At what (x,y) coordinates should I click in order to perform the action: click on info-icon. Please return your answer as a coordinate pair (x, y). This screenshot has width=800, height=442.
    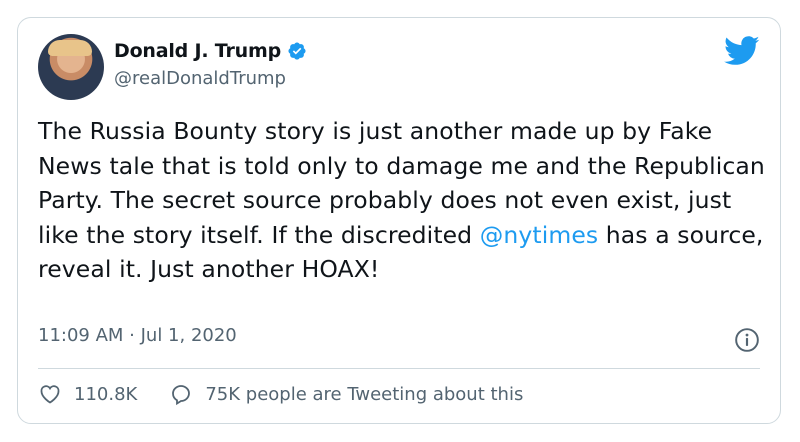
    Looking at the image, I should click on (747, 340).